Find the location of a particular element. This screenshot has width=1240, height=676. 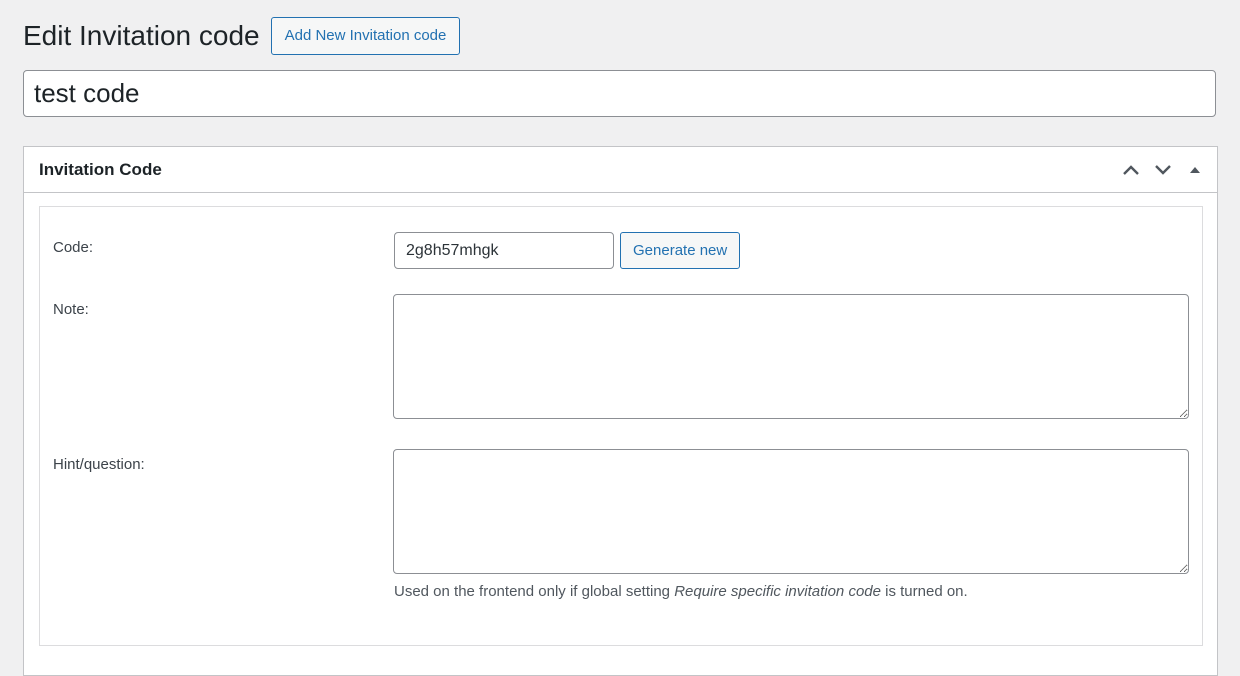

move-up-button is located at coordinates (1131, 170).